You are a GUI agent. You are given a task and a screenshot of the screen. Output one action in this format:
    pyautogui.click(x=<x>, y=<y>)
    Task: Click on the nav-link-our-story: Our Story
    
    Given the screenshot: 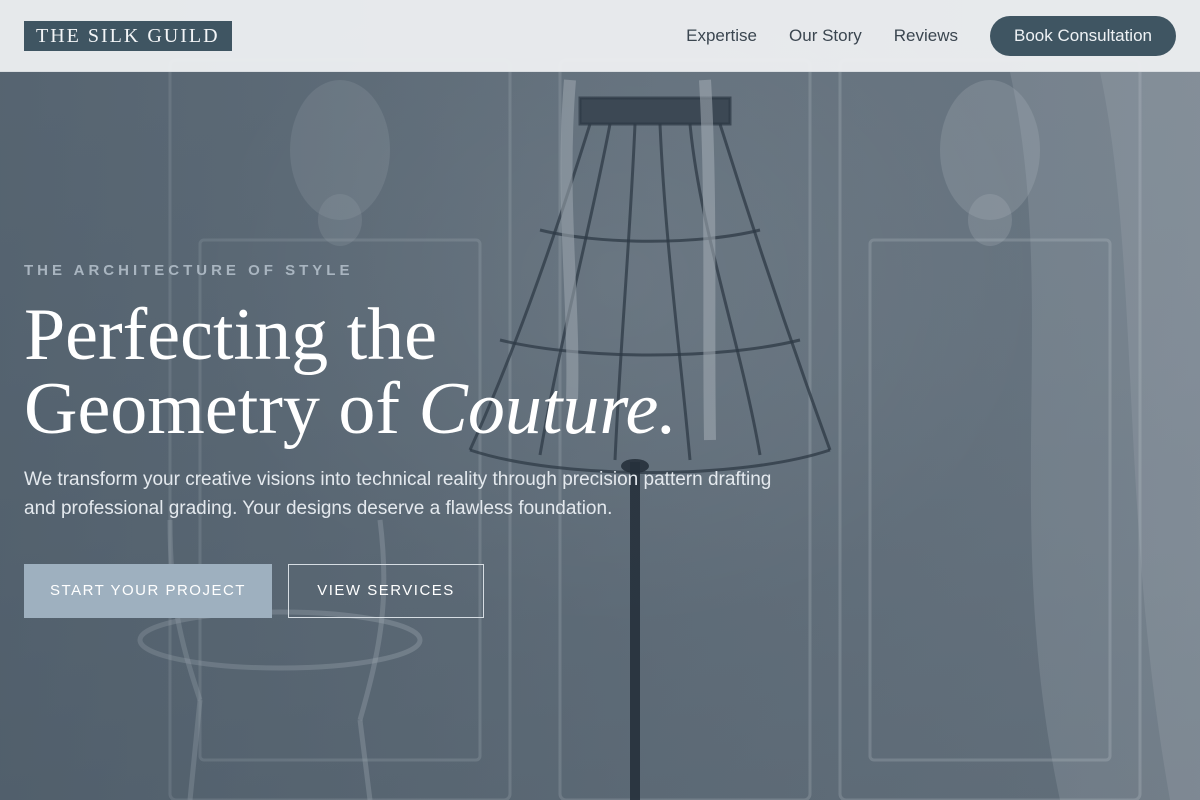 What is the action you would take?
    pyautogui.click(x=825, y=36)
    